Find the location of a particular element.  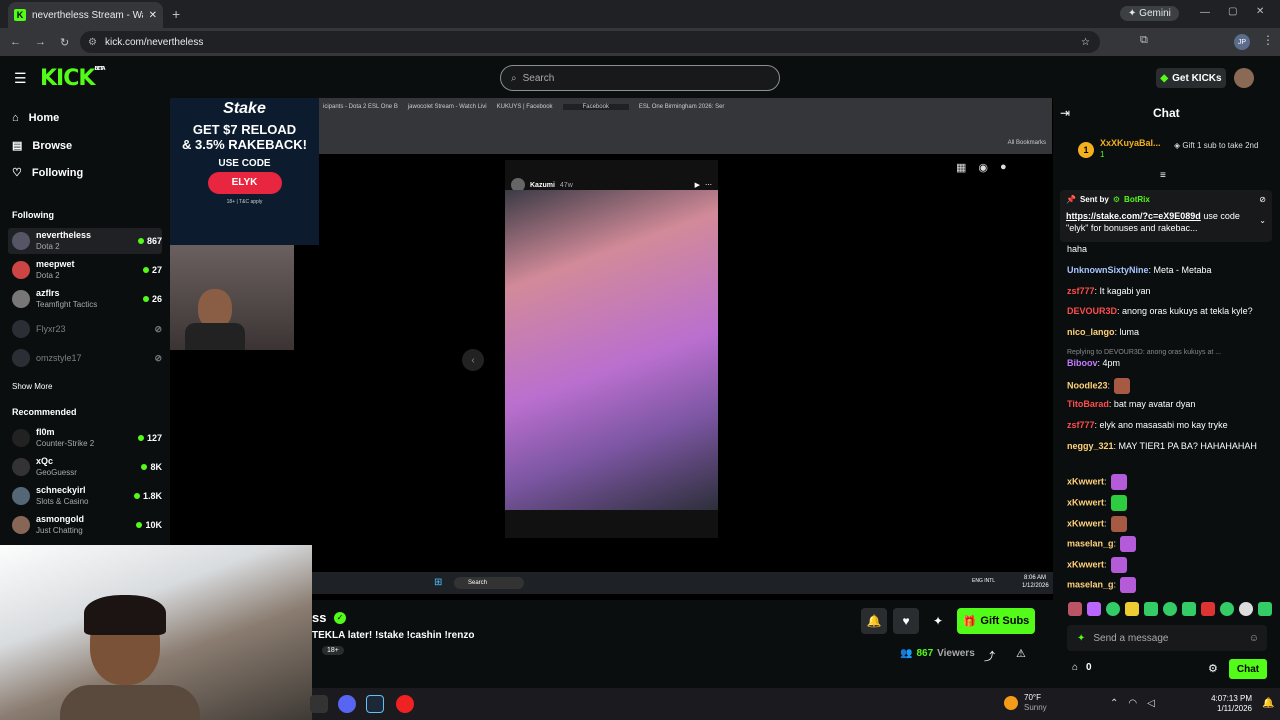

bookmark-star-icon: ☆ is located at coordinates (1085, 42).